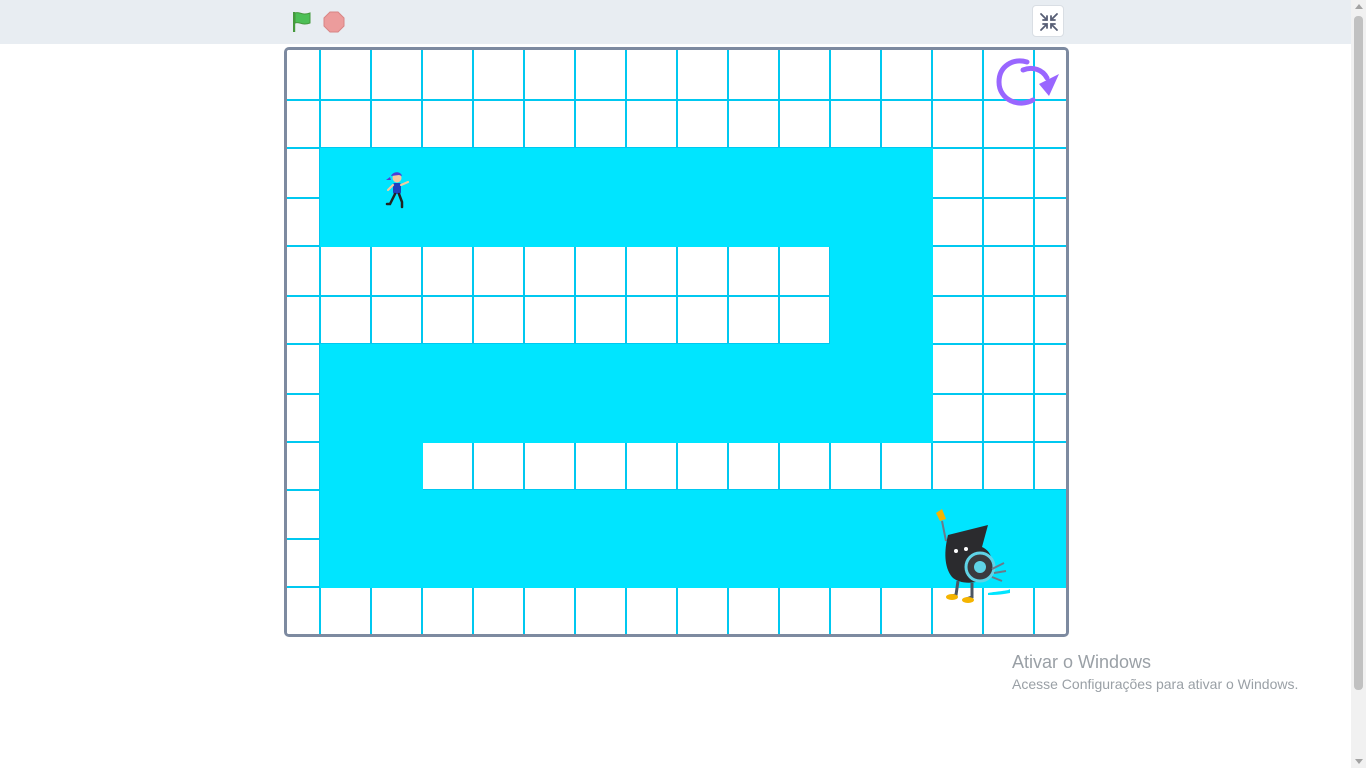 This screenshot has width=1366, height=768. I want to click on scroll-up-arrow-icon, so click(1359, 6).